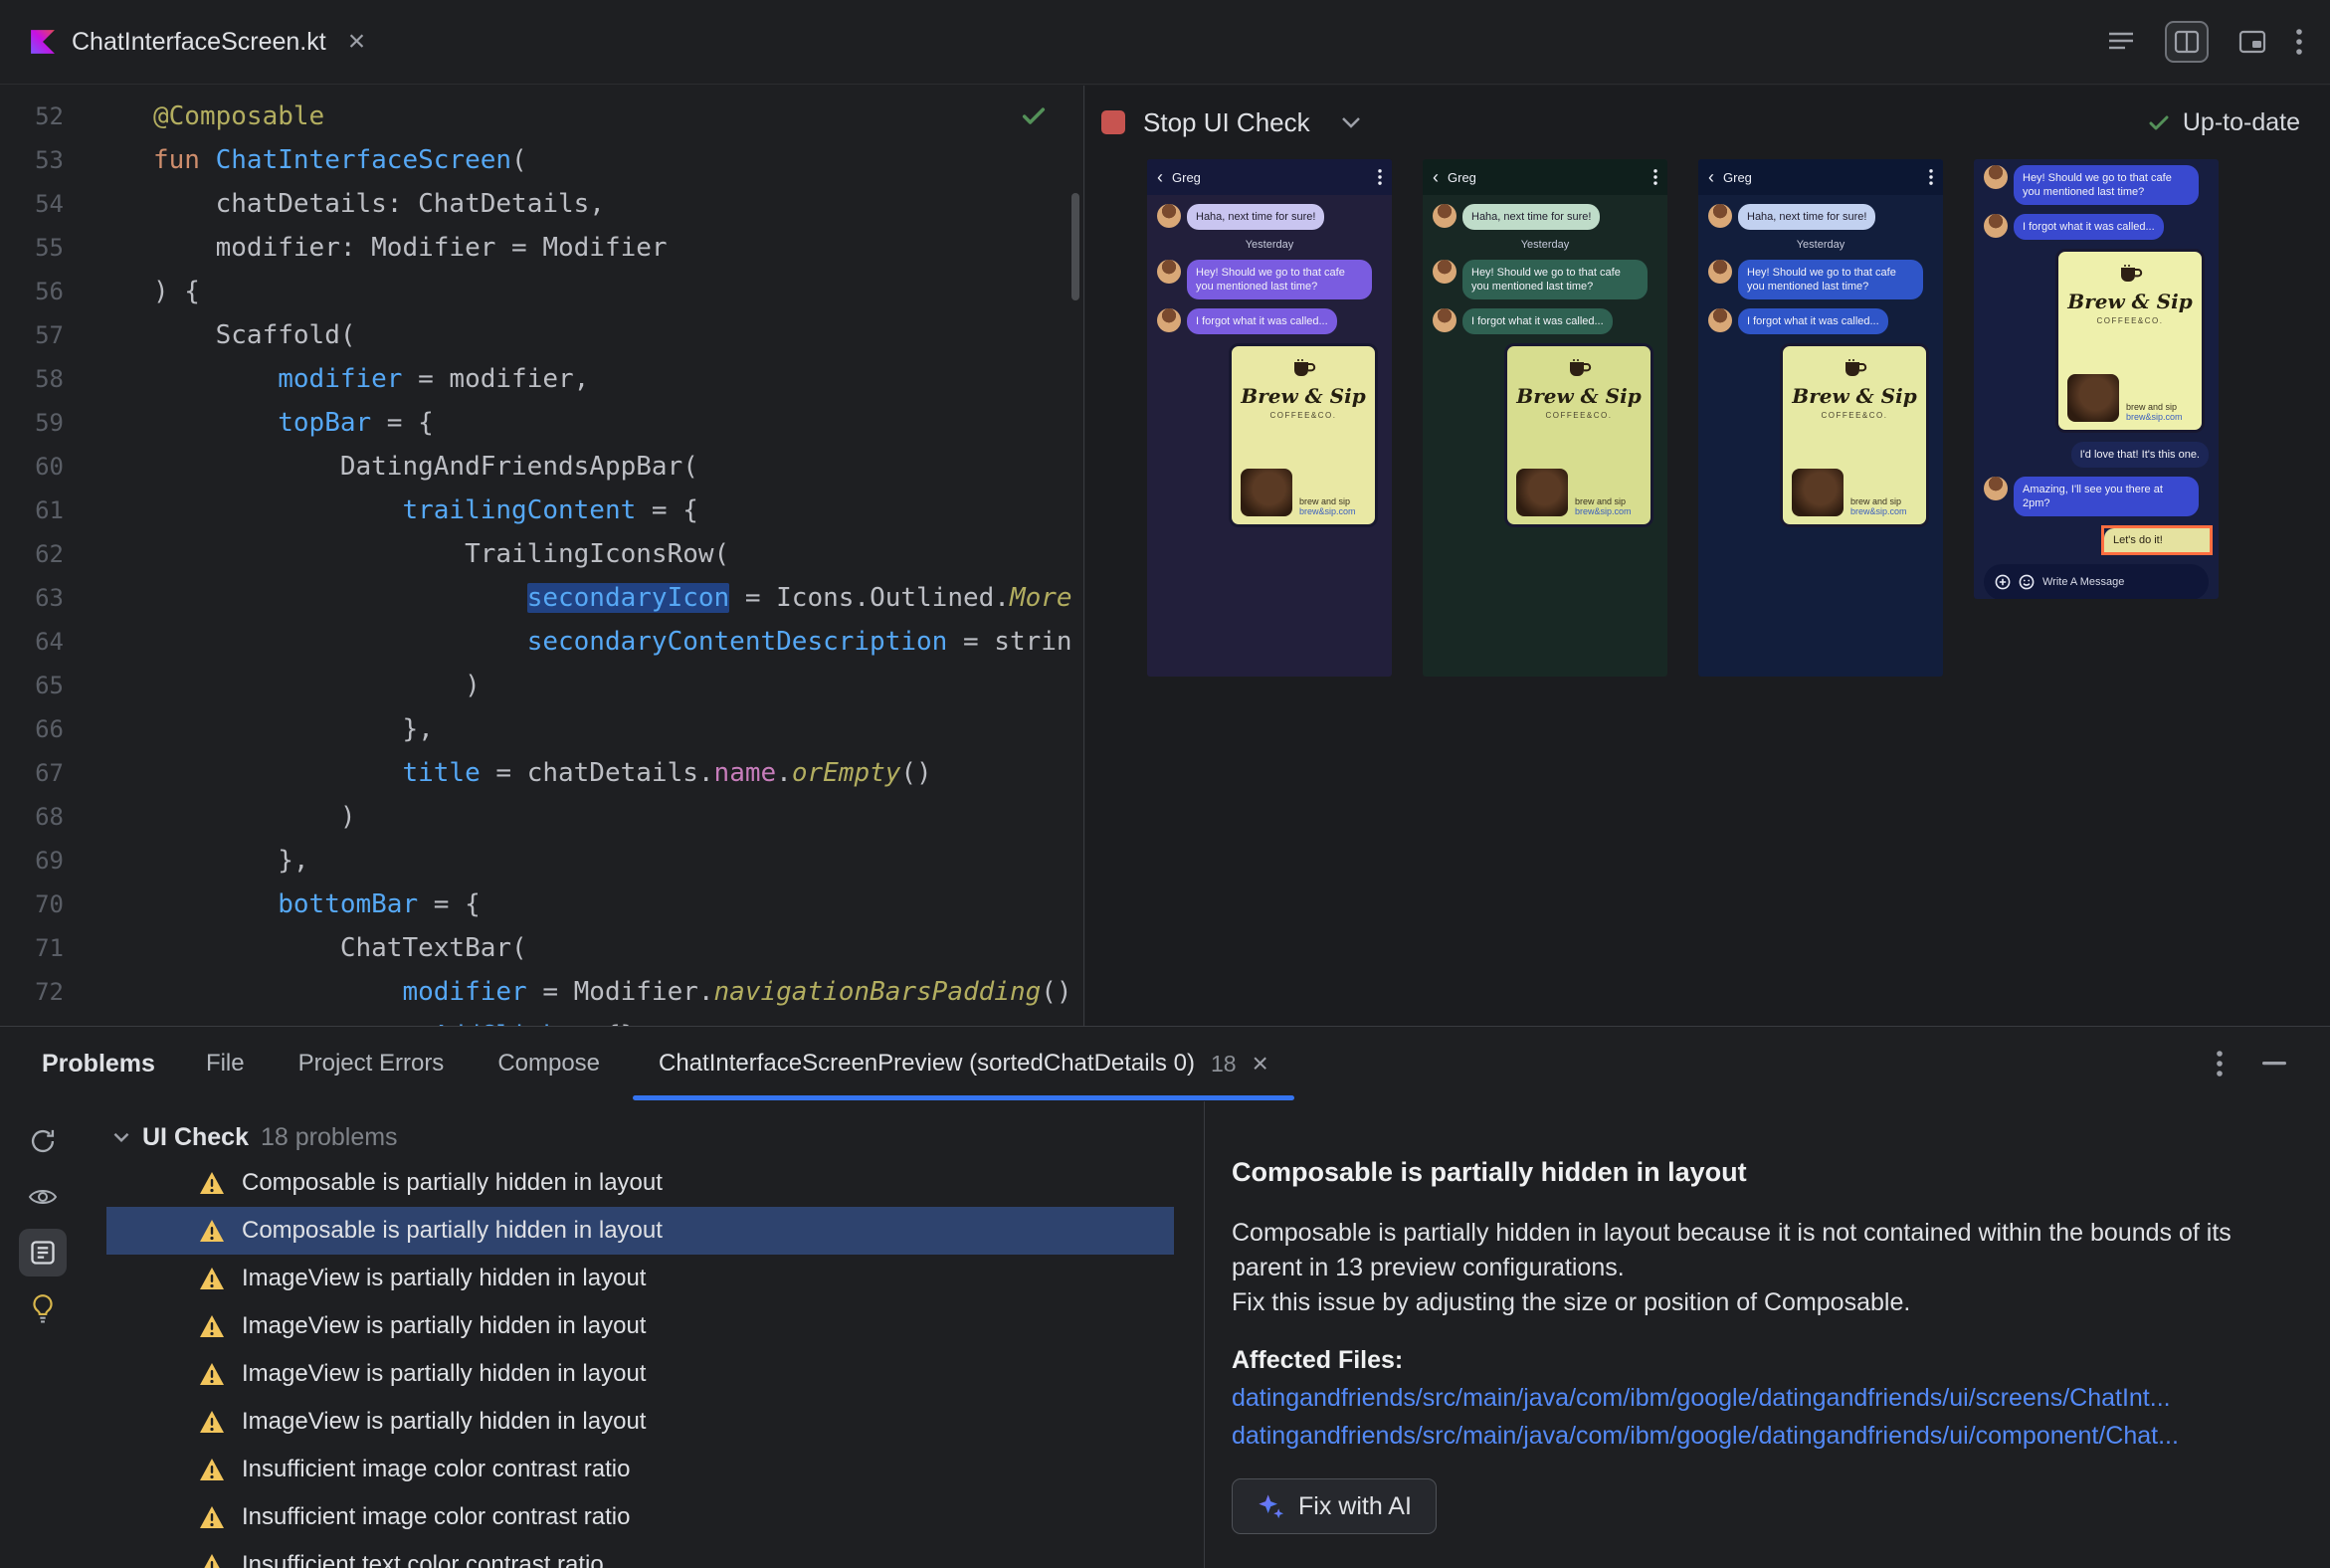  I want to click on line-number: 58, so click(32, 379).